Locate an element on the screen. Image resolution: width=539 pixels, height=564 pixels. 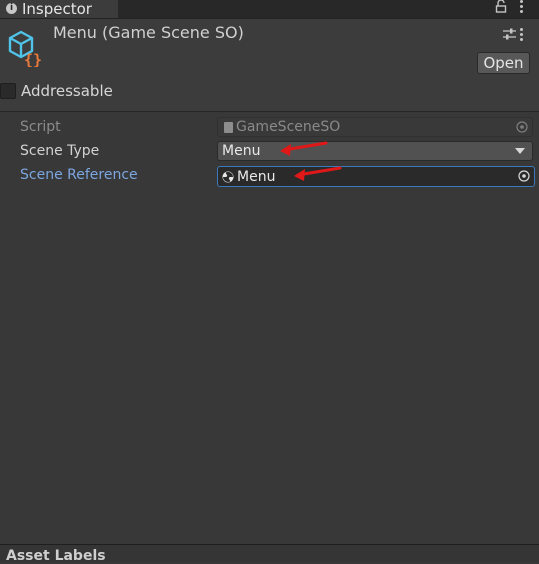
unity-scene-icon is located at coordinates (228, 176).